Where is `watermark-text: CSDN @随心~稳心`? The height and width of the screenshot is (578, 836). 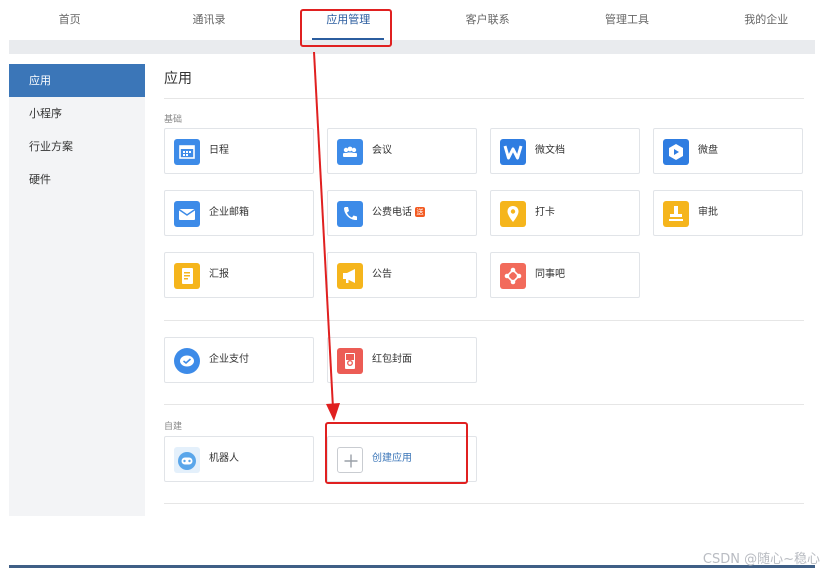
watermark-text: CSDN @随心~稳心 is located at coordinates (761, 559).